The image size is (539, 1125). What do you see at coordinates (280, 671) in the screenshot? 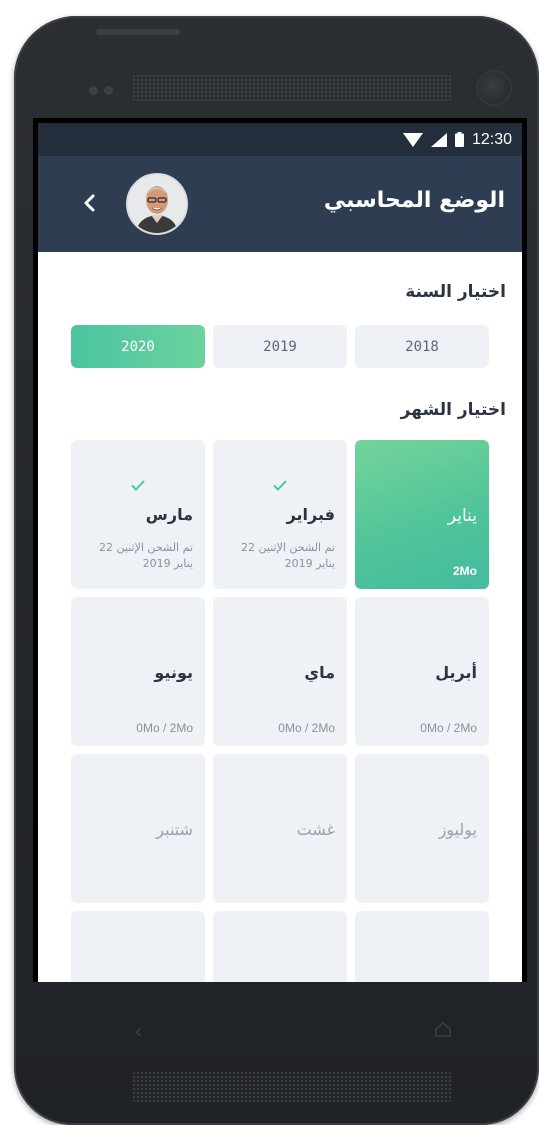
I see `month-card-may: ماي 0Mo / 2Mo` at bounding box center [280, 671].